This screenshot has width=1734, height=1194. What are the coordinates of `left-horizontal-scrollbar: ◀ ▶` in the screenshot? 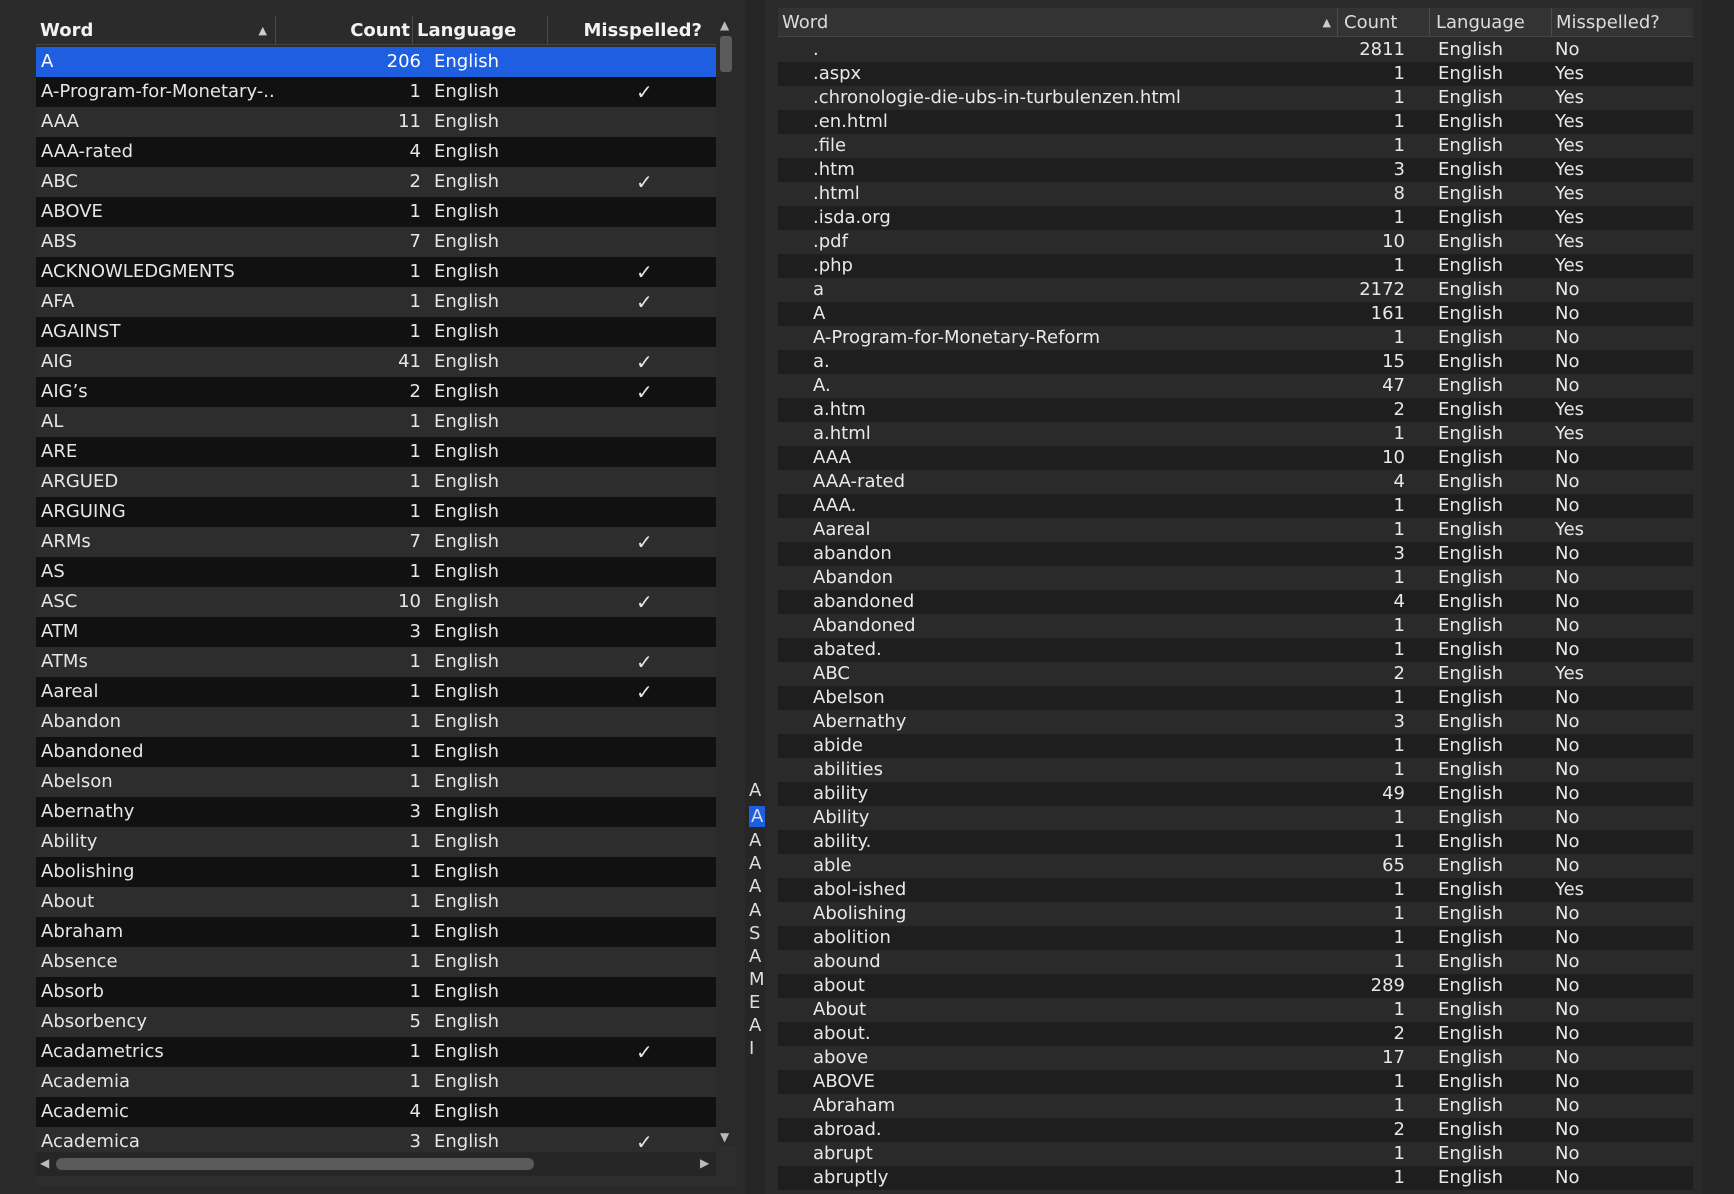 It's located at (376, 1164).